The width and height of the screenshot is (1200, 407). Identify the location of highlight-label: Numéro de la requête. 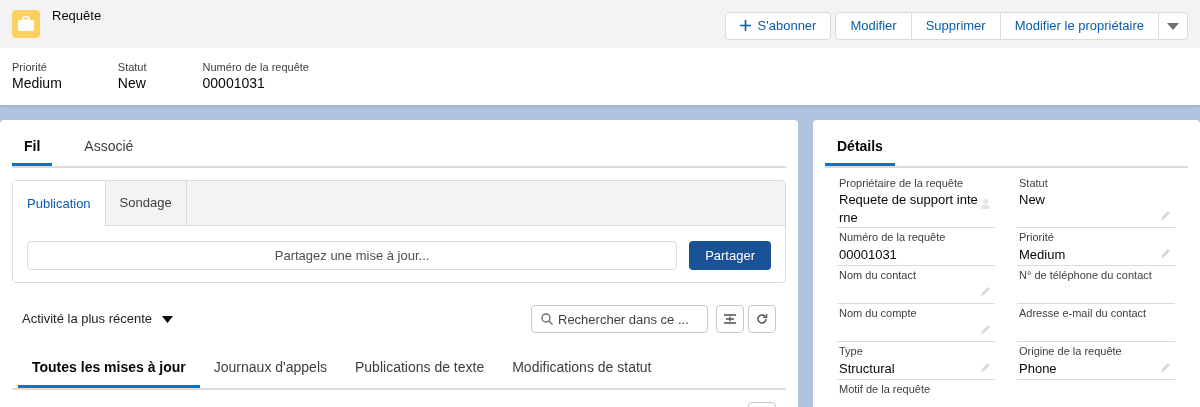
(255, 67).